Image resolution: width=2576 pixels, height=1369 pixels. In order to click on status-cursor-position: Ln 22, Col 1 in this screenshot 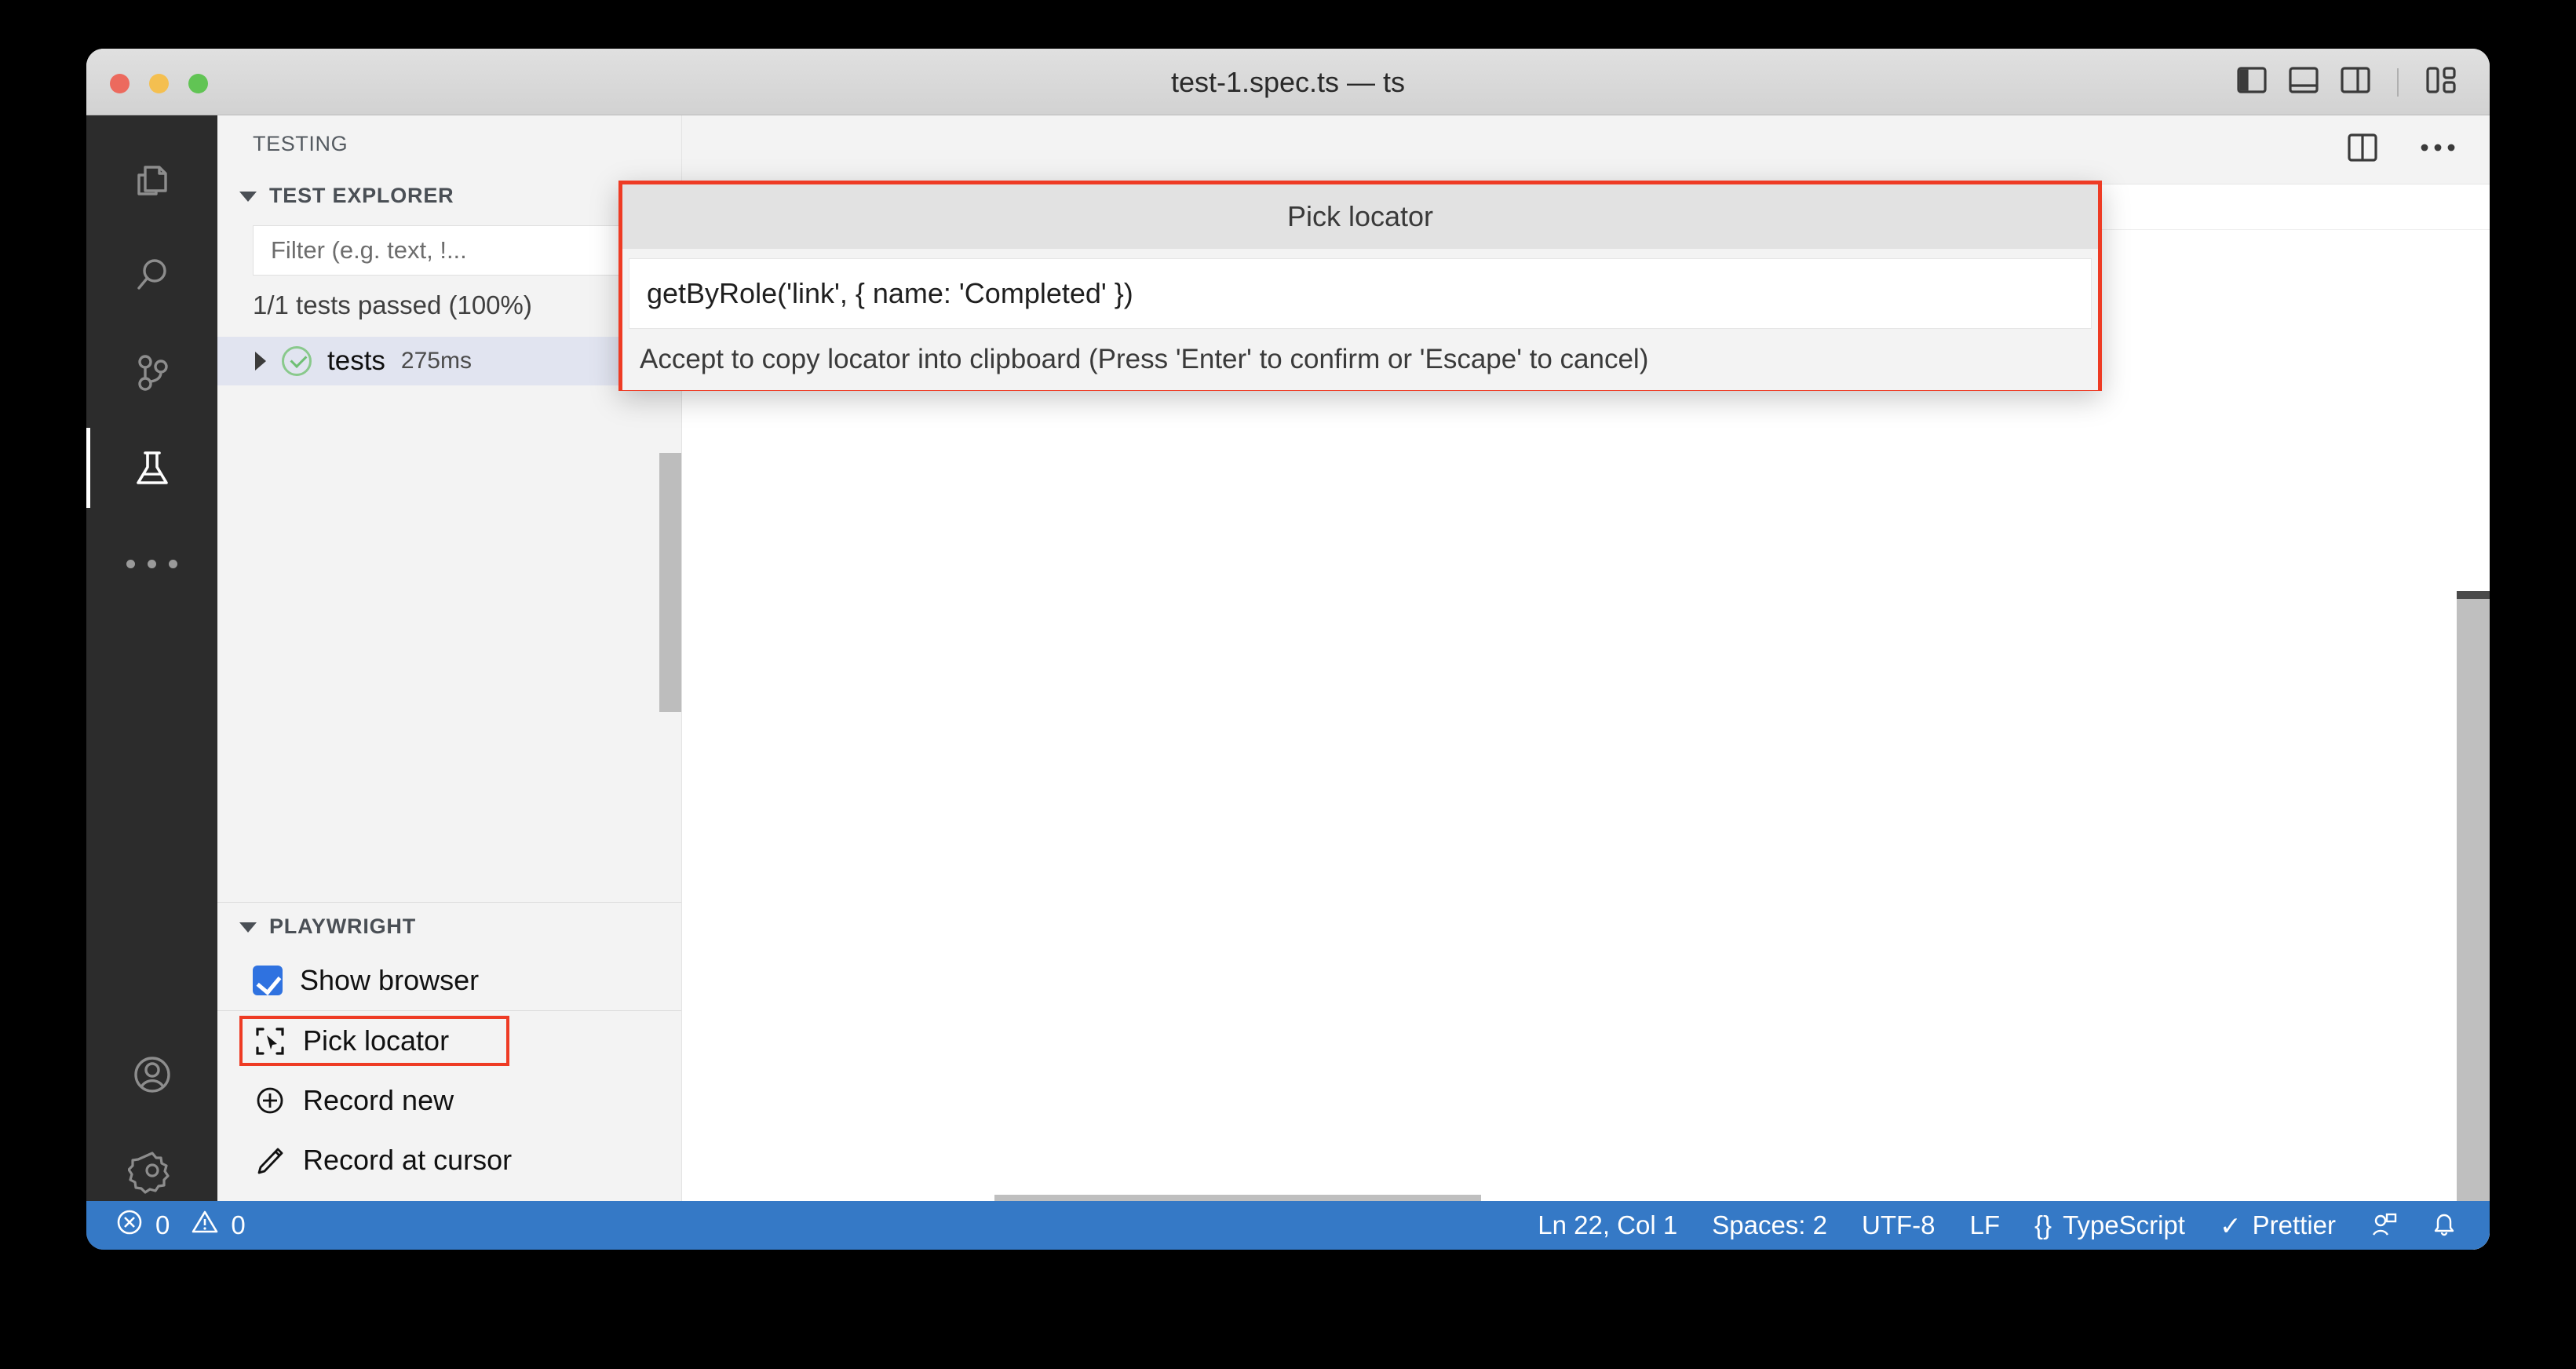, I will do `click(1607, 1225)`.